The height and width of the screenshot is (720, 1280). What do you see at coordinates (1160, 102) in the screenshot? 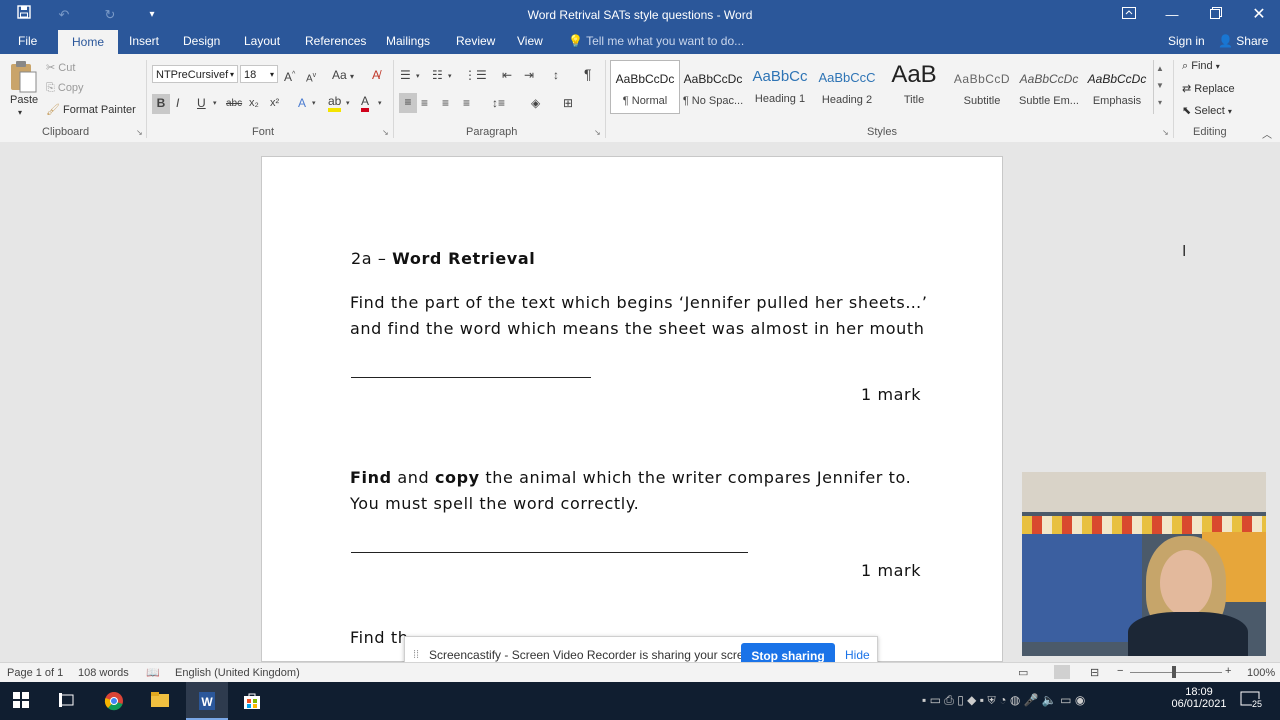
I see `more-styles-icon: ▾` at bounding box center [1160, 102].